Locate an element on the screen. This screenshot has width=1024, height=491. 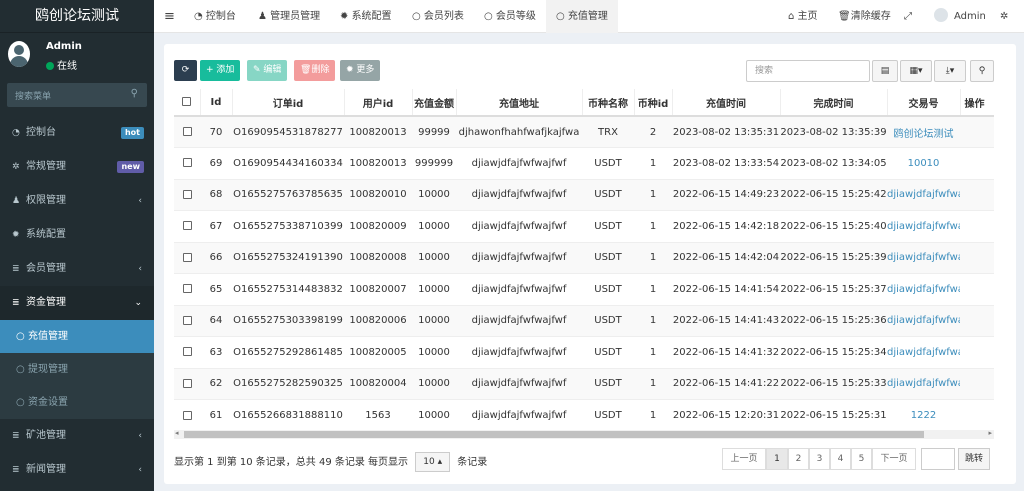
columns-dropdown-icon: ▦▾ is located at coordinates (916, 71).